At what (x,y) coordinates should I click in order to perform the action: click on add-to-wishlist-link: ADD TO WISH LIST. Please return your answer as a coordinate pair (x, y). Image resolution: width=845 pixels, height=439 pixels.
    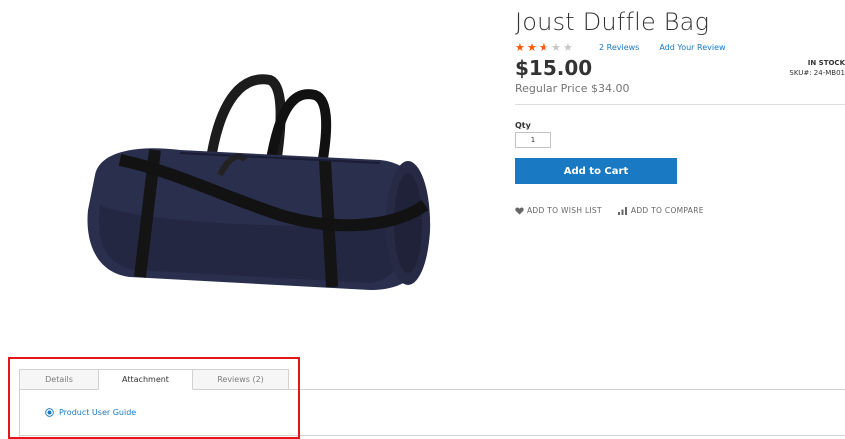
    Looking at the image, I should click on (558, 210).